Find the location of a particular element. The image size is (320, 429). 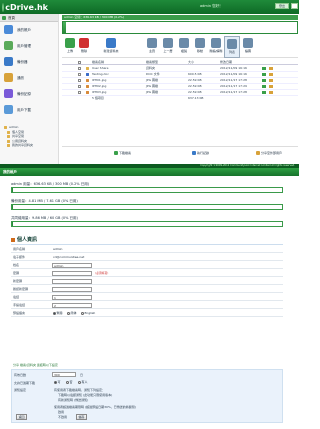

toolbar-button-9: 縮圖 is located at coordinates (248, 47).